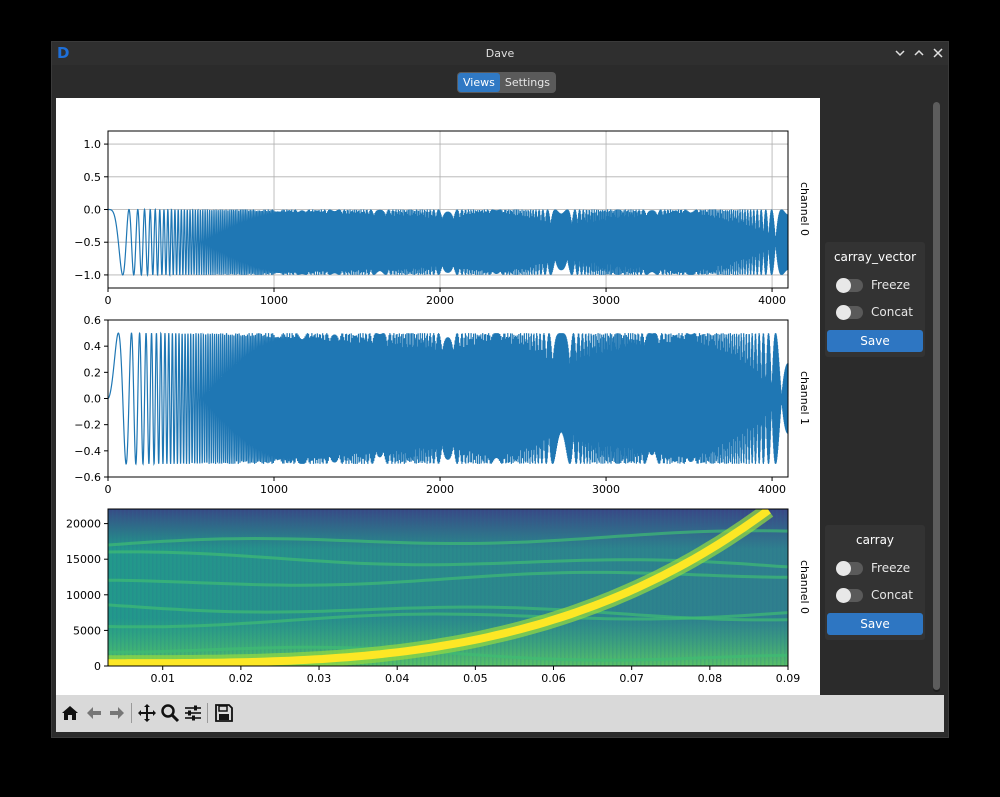 This screenshot has height=797, width=1000. I want to click on plot-toolbar, so click(500, 713).